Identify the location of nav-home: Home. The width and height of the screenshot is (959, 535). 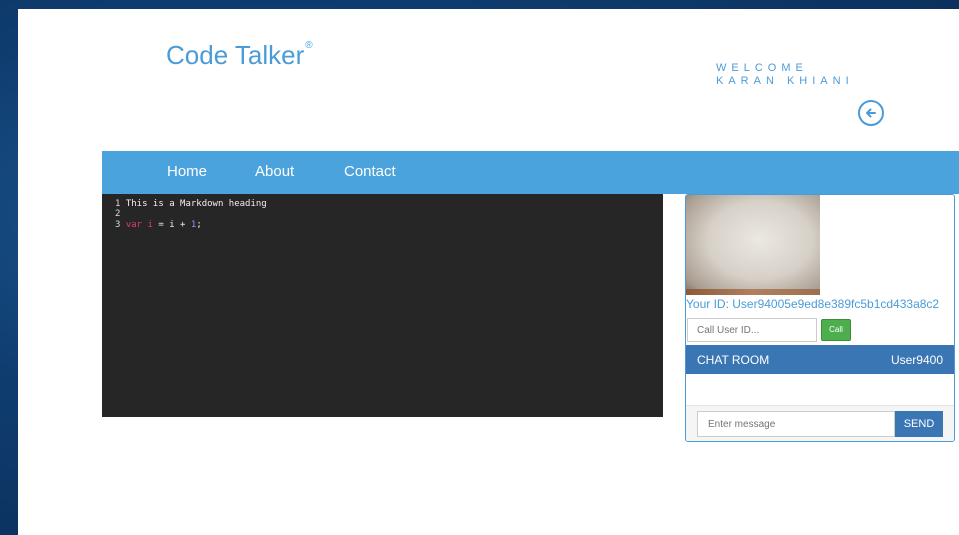
(187, 171).